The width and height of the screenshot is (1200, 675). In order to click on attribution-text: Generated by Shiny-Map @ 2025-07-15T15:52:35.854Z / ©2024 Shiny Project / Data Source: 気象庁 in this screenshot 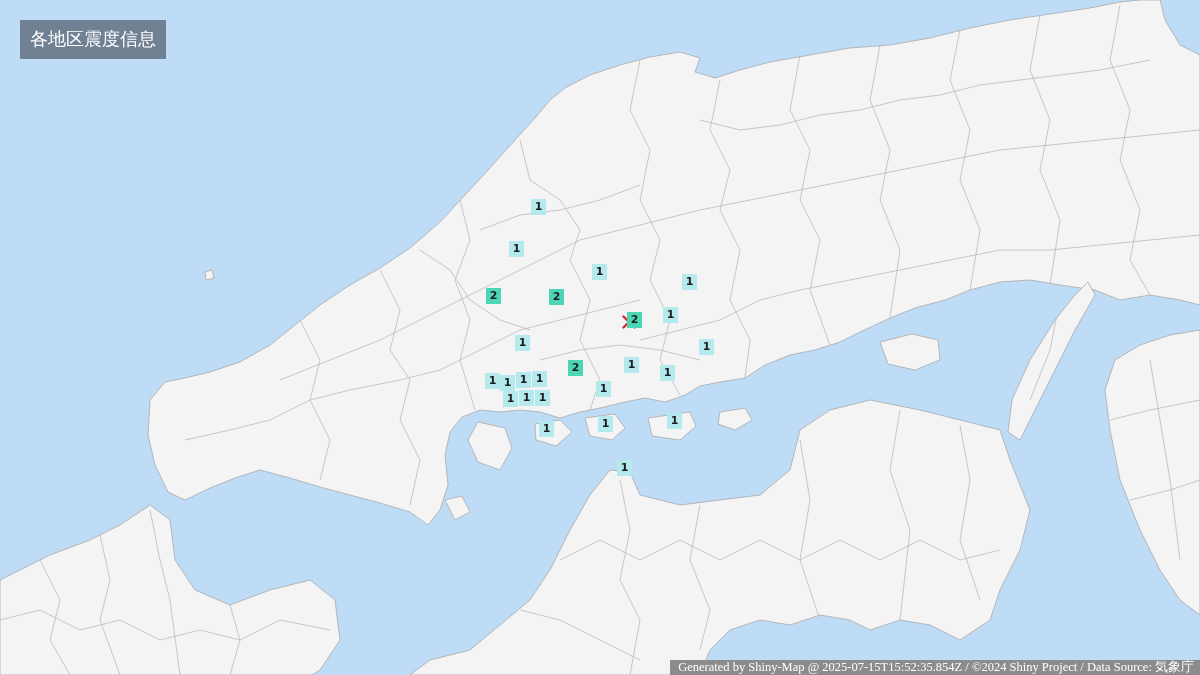, I will do `click(935, 667)`.